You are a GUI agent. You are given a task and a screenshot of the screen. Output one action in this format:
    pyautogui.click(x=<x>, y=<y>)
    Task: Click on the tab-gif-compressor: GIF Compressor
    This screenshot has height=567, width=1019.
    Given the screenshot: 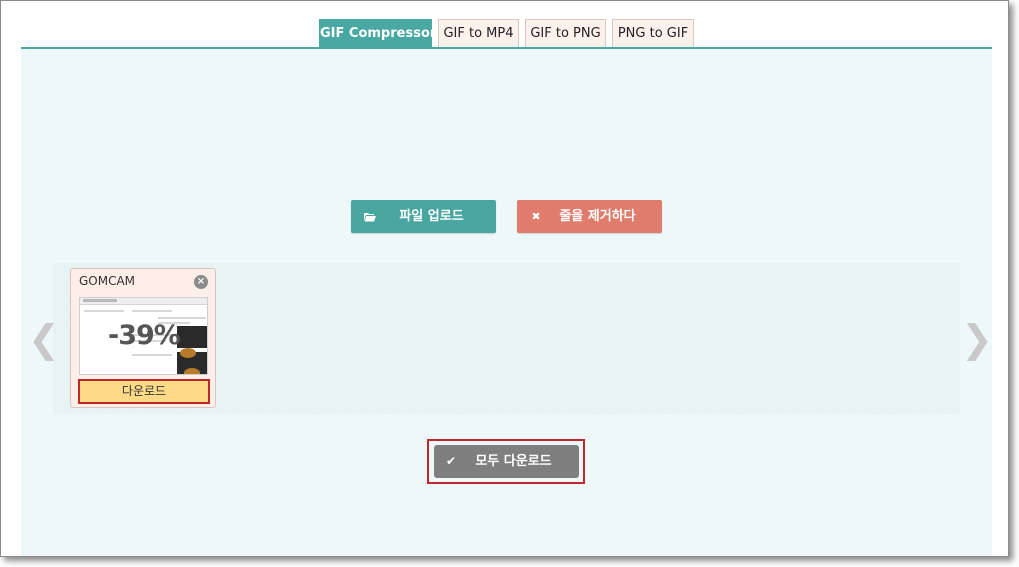 What is the action you would take?
    pyautogui.click(x=377, y=33)
    